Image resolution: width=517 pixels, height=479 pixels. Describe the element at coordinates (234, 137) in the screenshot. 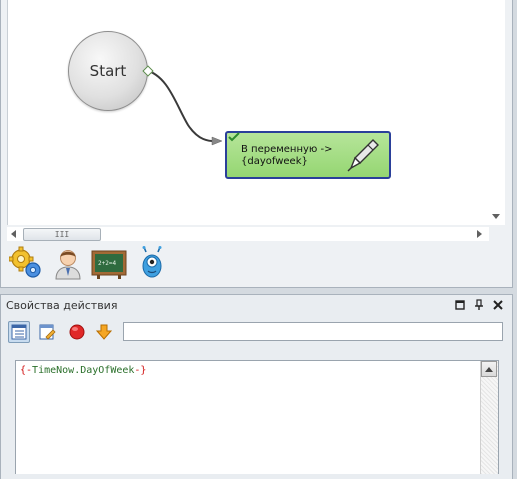

I see `checkmark-icon` at that location.